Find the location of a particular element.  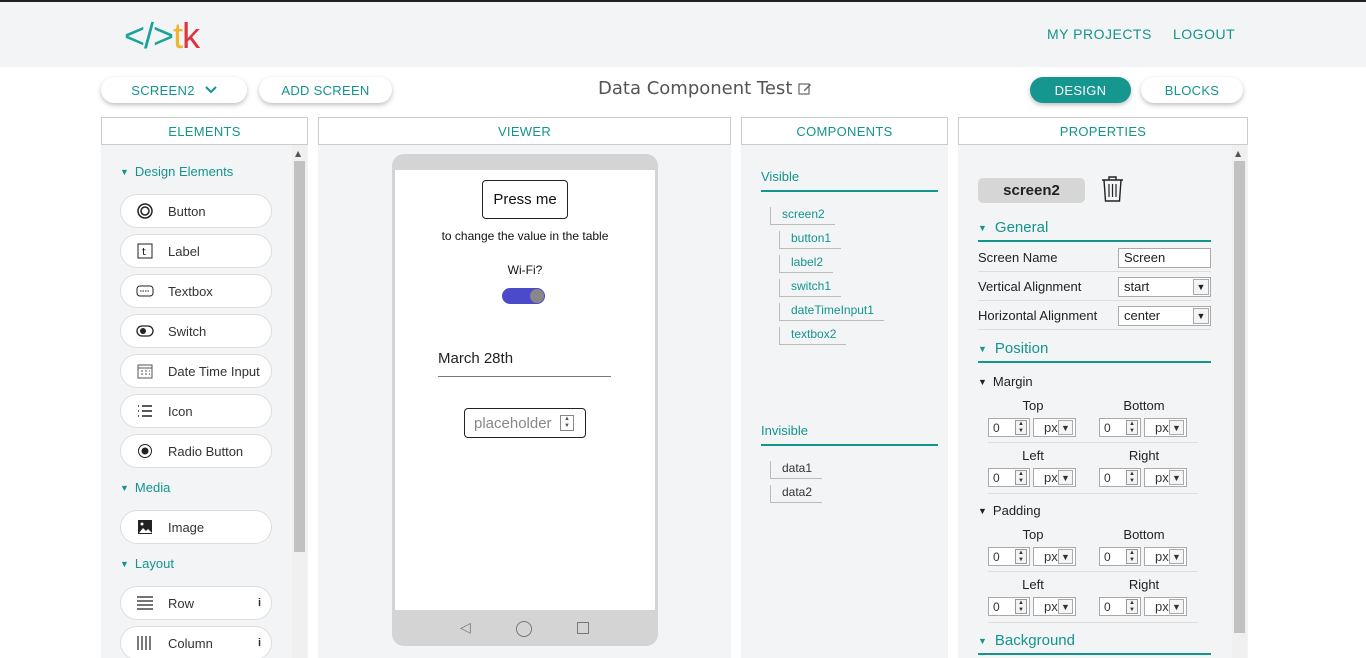

properties-scrollbar: ▲ is located at coordinates (1239, 401).